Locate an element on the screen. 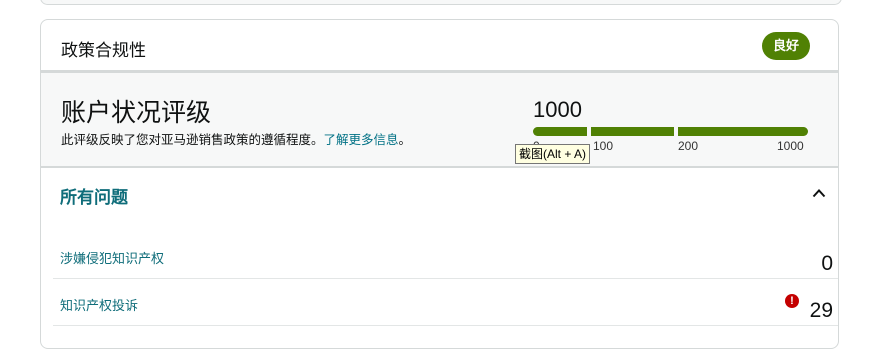  rating-bar-segment-high is located at coordinates (743, 131).